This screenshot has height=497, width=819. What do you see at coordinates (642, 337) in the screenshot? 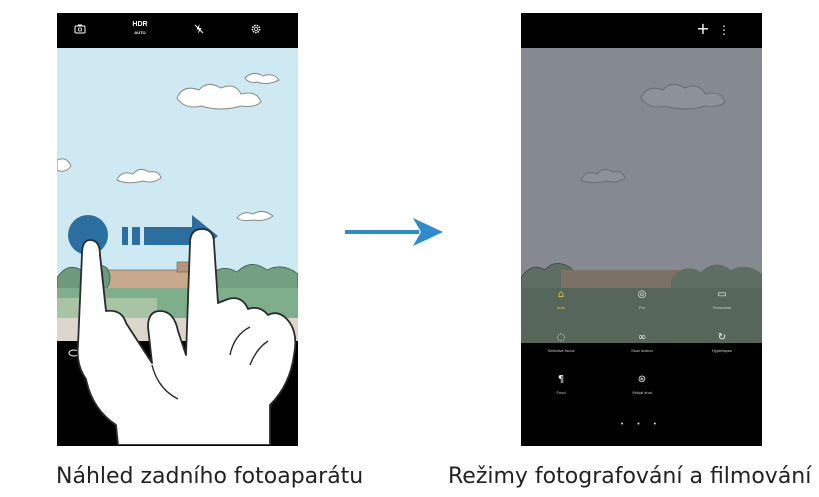
I see `slow-motion-icon: ∞` at bounding box center [642, 337].